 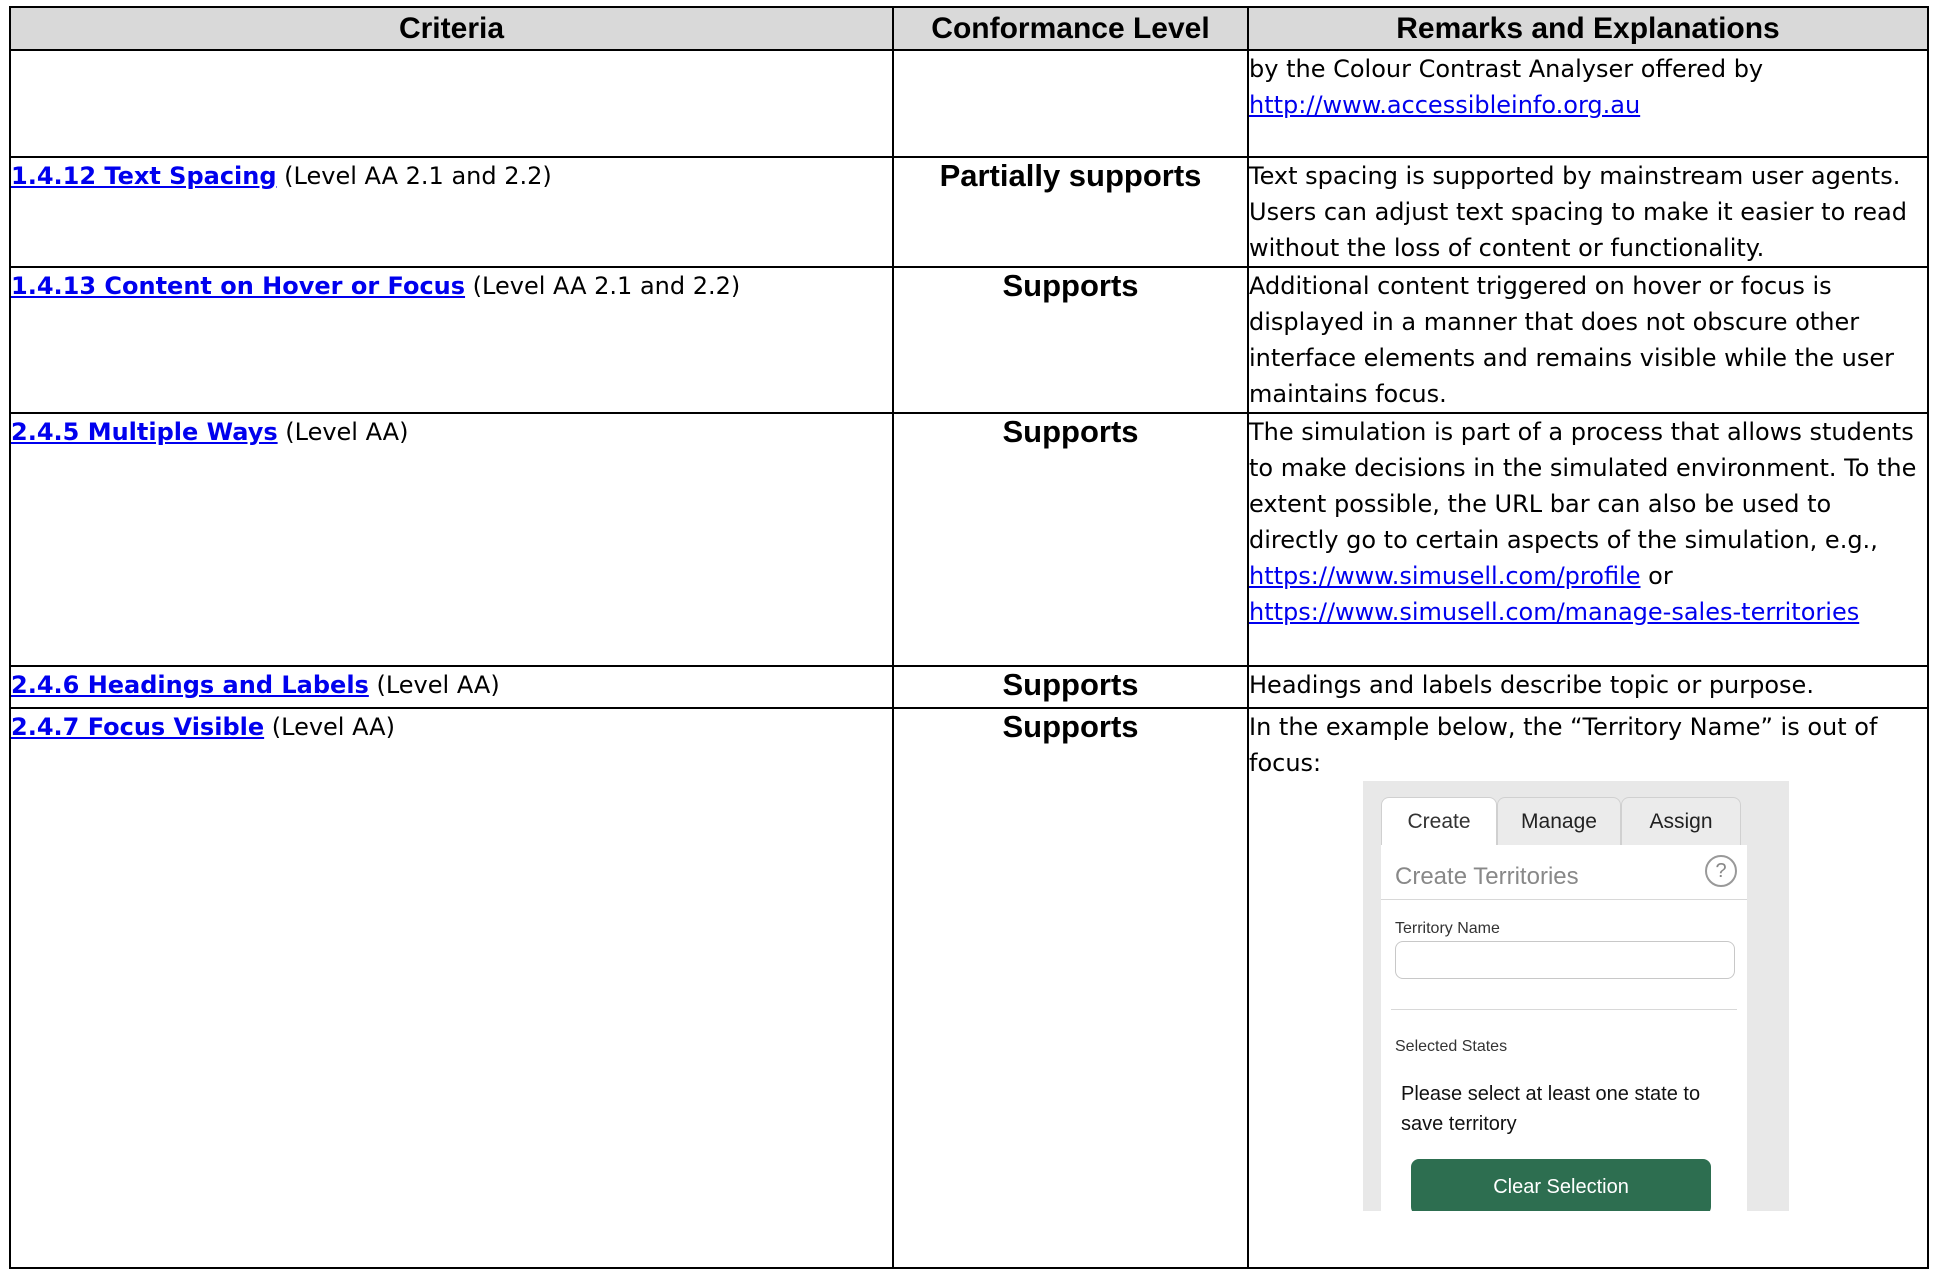 I want to click on criteria-cell, so click(x=451, y=103).